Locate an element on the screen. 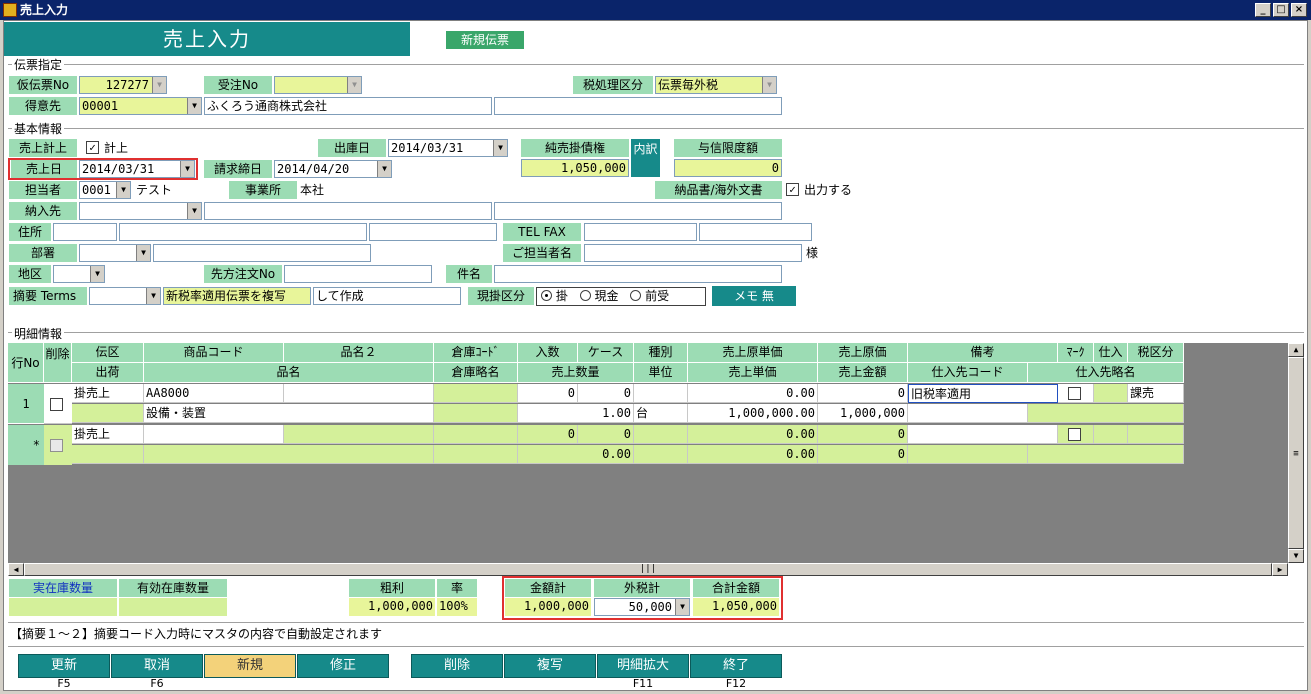  radio-credit is located at coordinates (546, 295).